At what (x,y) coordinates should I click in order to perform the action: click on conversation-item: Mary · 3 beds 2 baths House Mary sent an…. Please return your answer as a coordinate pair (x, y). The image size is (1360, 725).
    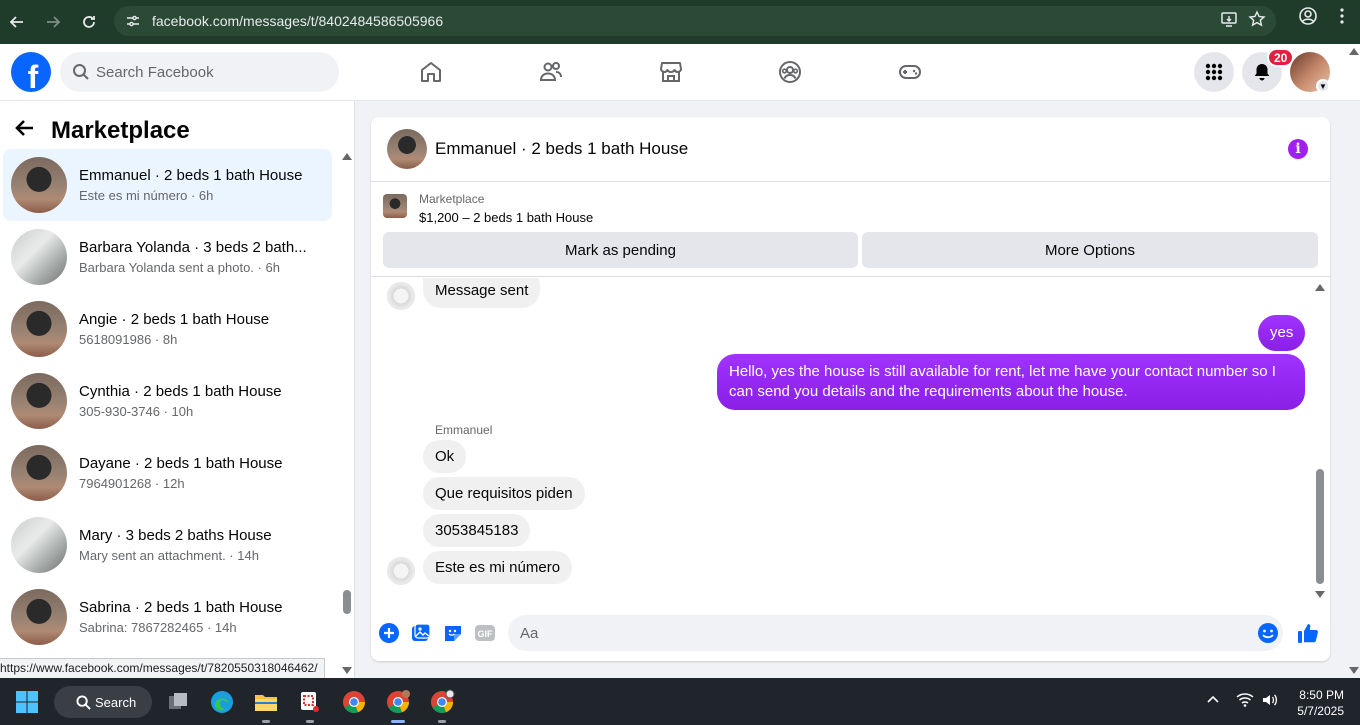
    Looking at the image, I should click on (167, 545).